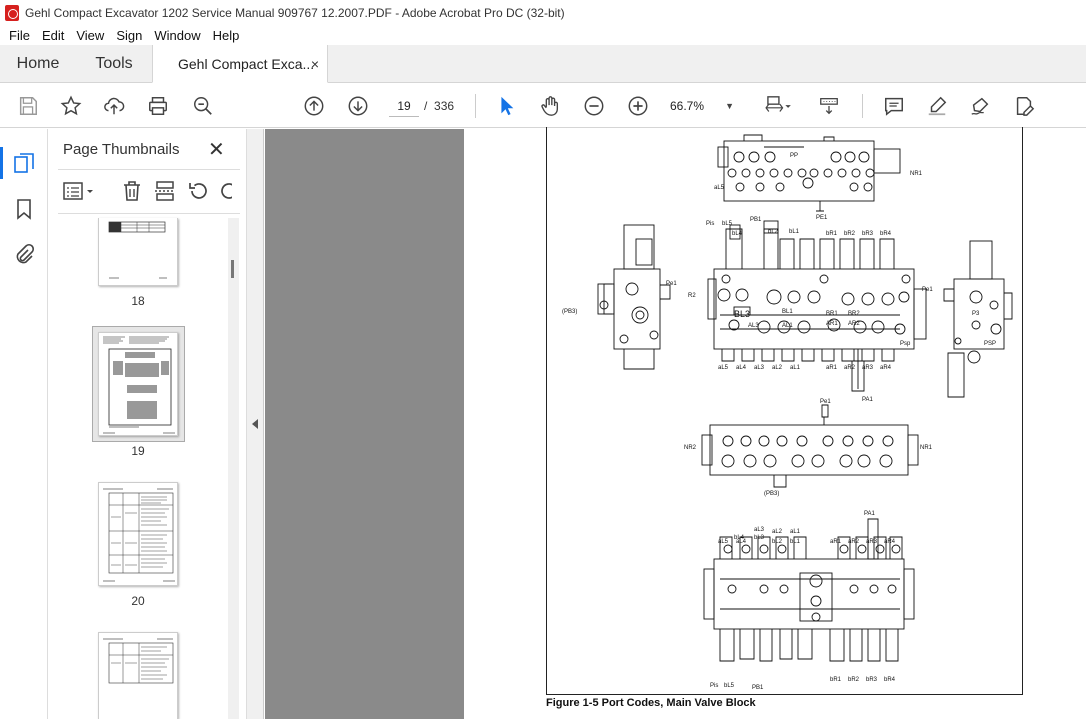  What do you see at coordinates (868, 234) in the screenshot?
I see `label-br3: bR3` at bounding box center [868, 234].